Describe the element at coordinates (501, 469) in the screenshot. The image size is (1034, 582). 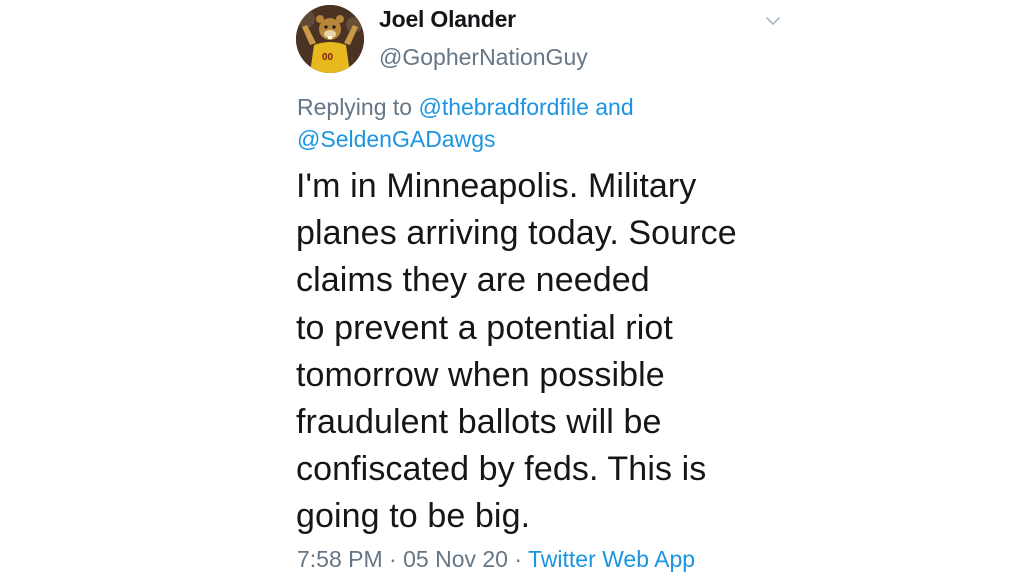
I see `tweet-text-line: confiscated by feds. This is` at that location.